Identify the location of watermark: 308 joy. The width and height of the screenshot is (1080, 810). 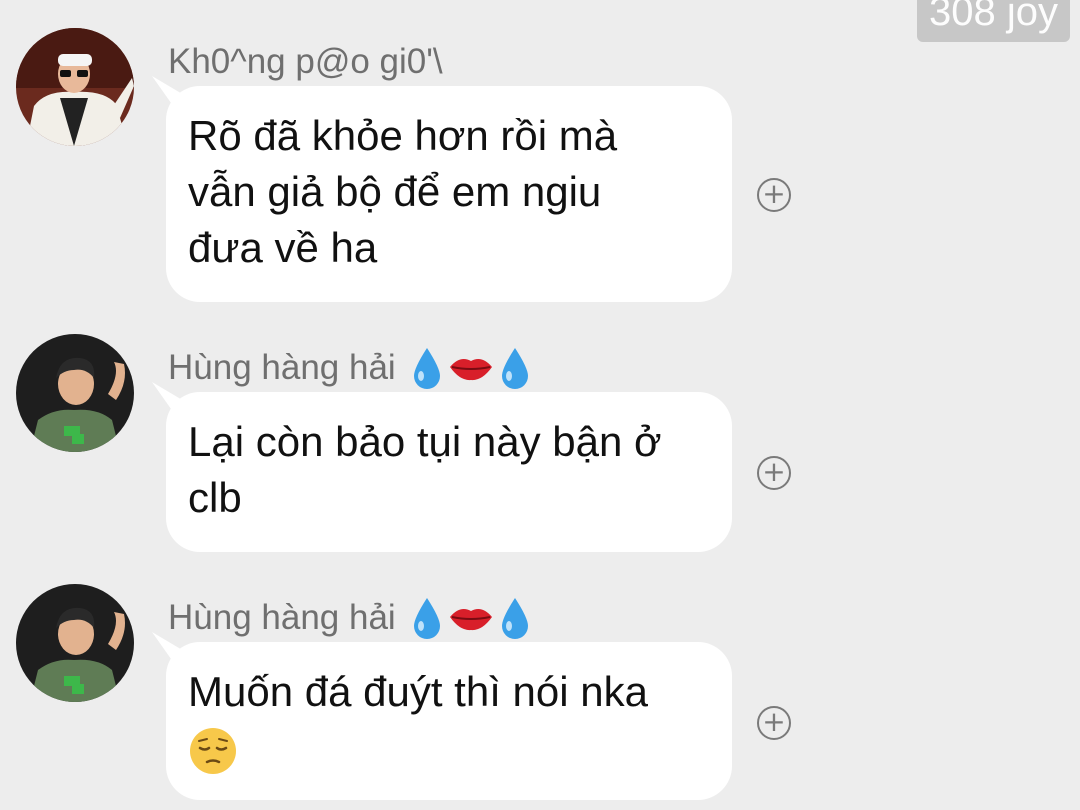
(993, 21).